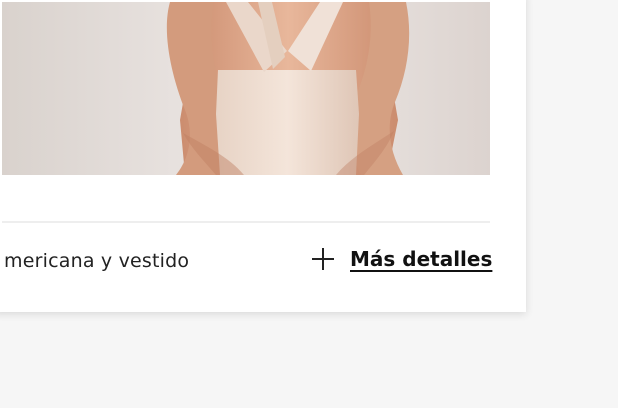 Image resolution: width=618 pixels, height=408 pixels. I want to click on more-details-button: Más detalles, so click(402, 259).